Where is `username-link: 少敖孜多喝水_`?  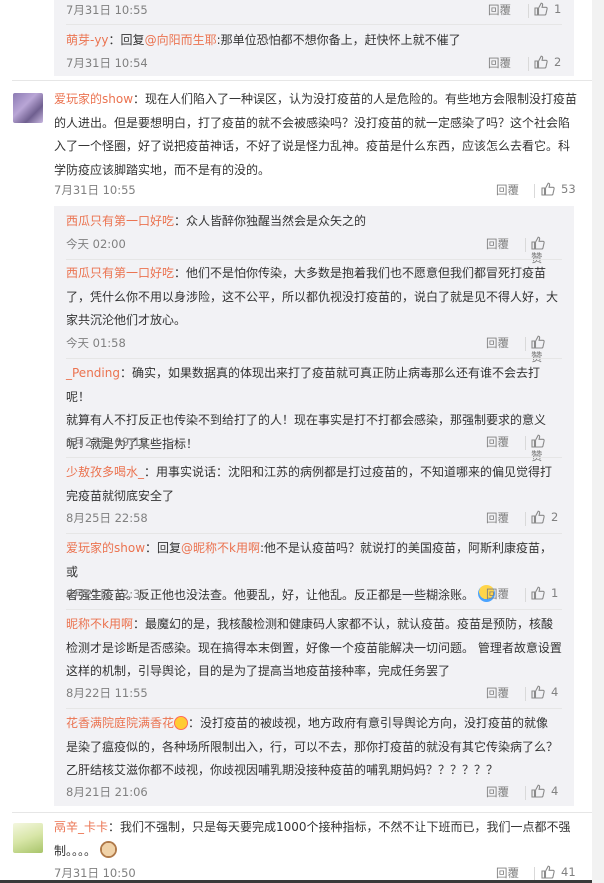
username-link: 少敖孜多喝水_ is located at coordinates (105, 472).